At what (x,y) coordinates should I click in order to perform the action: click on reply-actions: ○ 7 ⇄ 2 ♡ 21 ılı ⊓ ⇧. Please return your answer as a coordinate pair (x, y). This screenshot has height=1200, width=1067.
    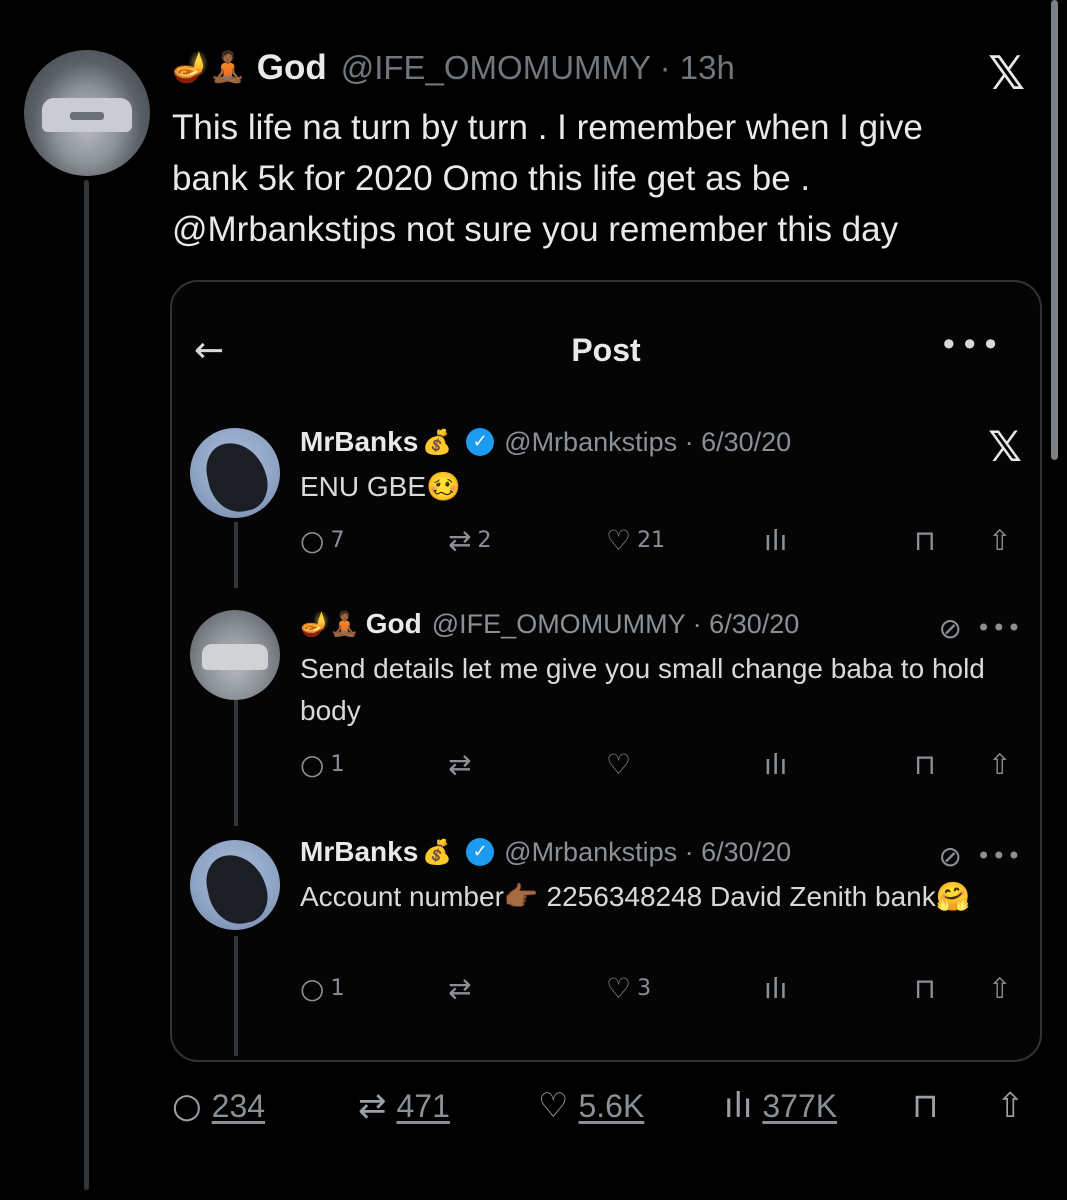
    Looking at the image, I should click on (660, 542).